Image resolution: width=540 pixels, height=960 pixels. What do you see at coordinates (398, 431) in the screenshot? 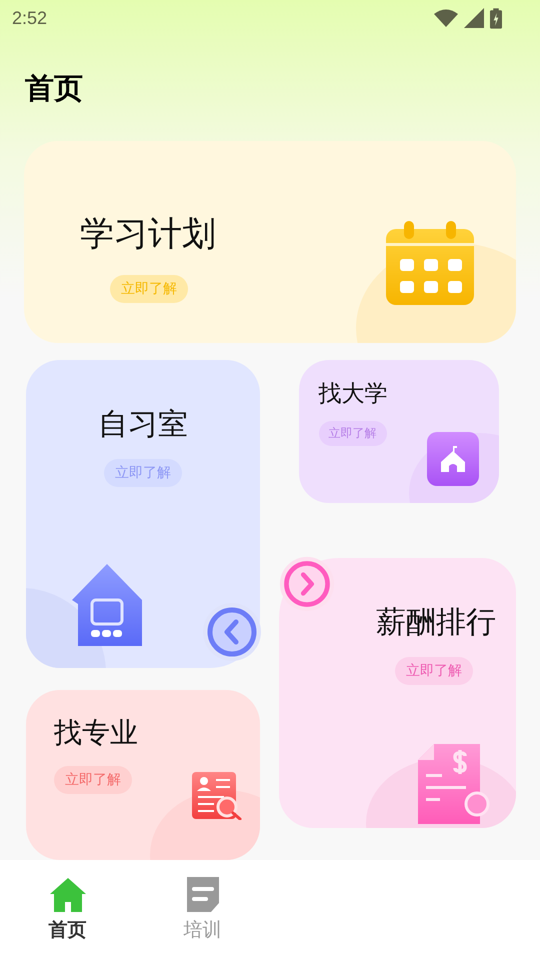
I see `feature-card: 找大学 立即了解` at bounding box center [398, 431].